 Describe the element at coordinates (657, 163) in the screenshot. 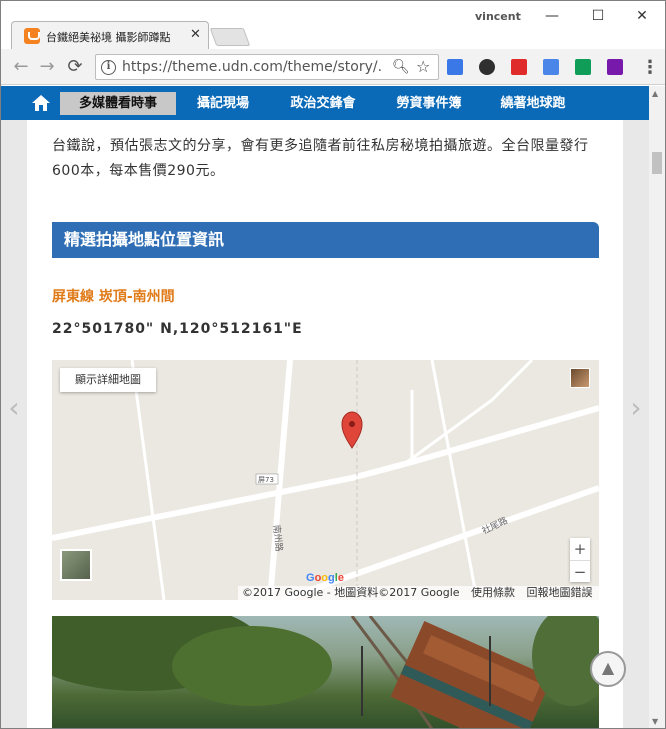

I see `scroll-thumb` at that location.